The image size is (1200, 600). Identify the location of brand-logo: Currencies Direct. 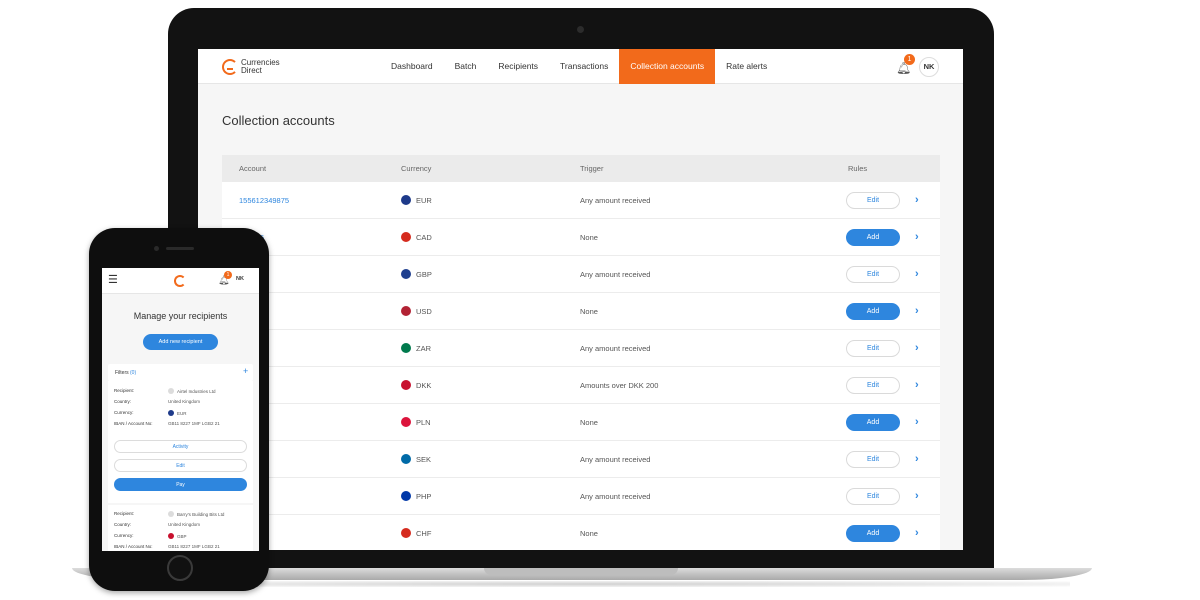
(251, 67).